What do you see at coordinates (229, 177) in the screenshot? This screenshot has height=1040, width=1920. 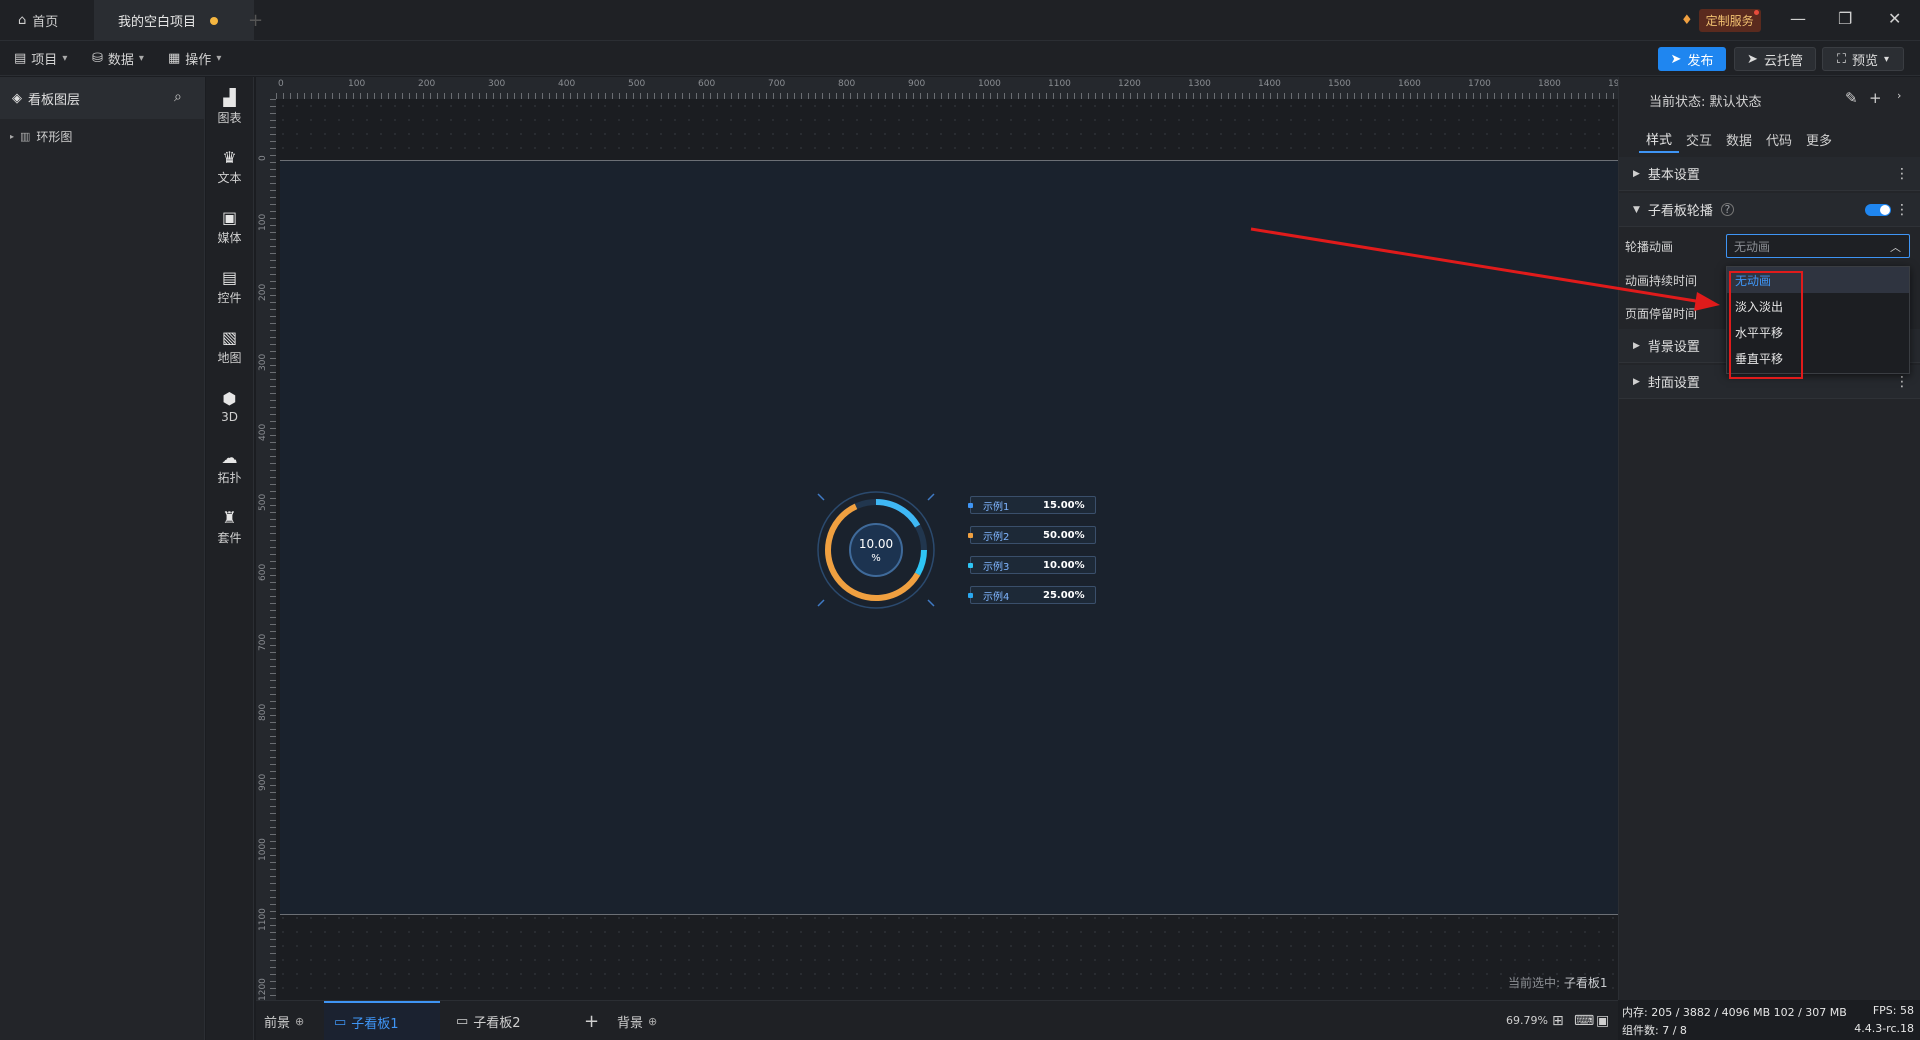 I see `comp-label: 文本` at bounding box center [229, 177].